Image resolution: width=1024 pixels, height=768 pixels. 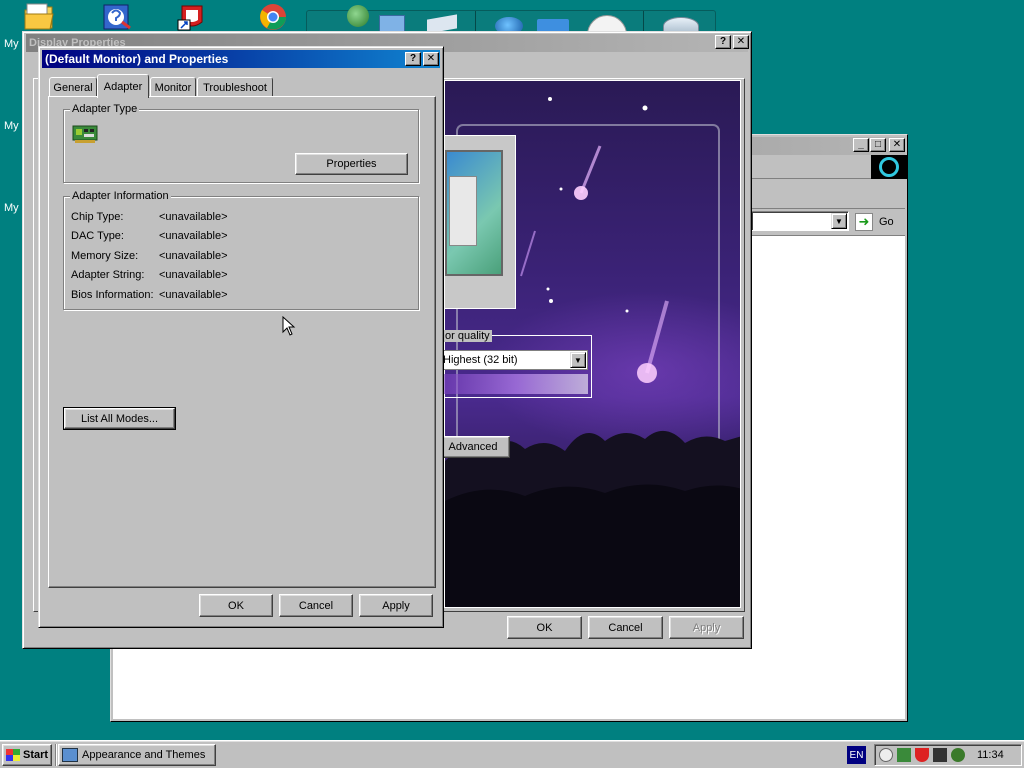 What do you see at coordinates (123, 86) in the screenshot?
I see `tab-adapter: Adapter` at bounding box center [123, 86].